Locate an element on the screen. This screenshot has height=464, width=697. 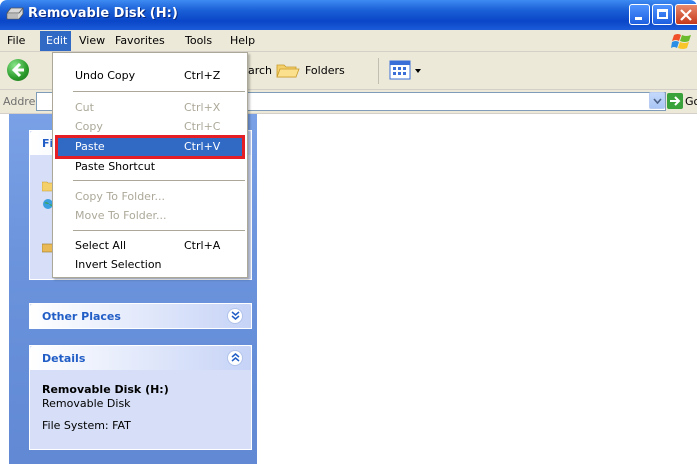
details-header: Details is located at coordinates (140, 358).